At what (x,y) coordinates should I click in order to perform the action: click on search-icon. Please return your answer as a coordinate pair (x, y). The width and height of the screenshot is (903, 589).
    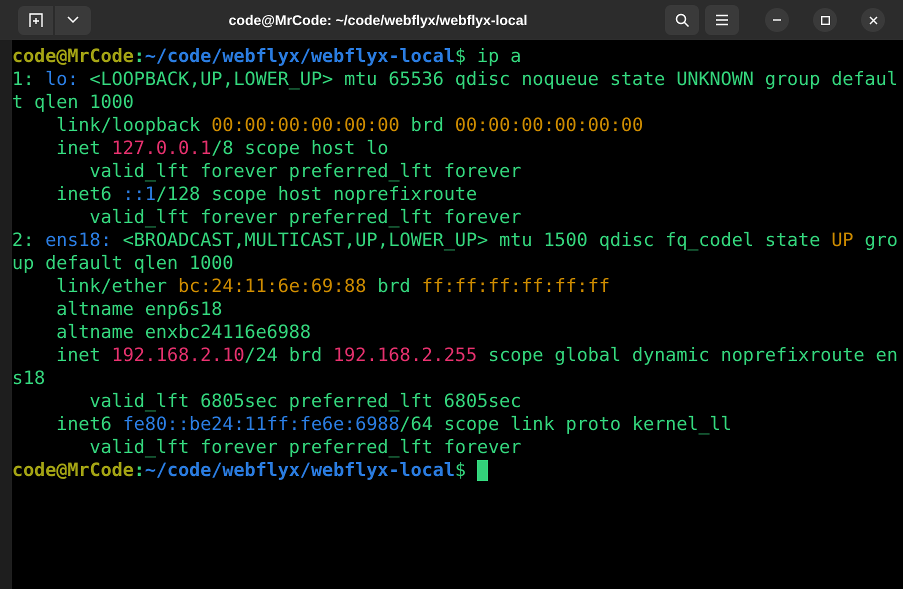
    Looking at the image, I should click on (682, 20).